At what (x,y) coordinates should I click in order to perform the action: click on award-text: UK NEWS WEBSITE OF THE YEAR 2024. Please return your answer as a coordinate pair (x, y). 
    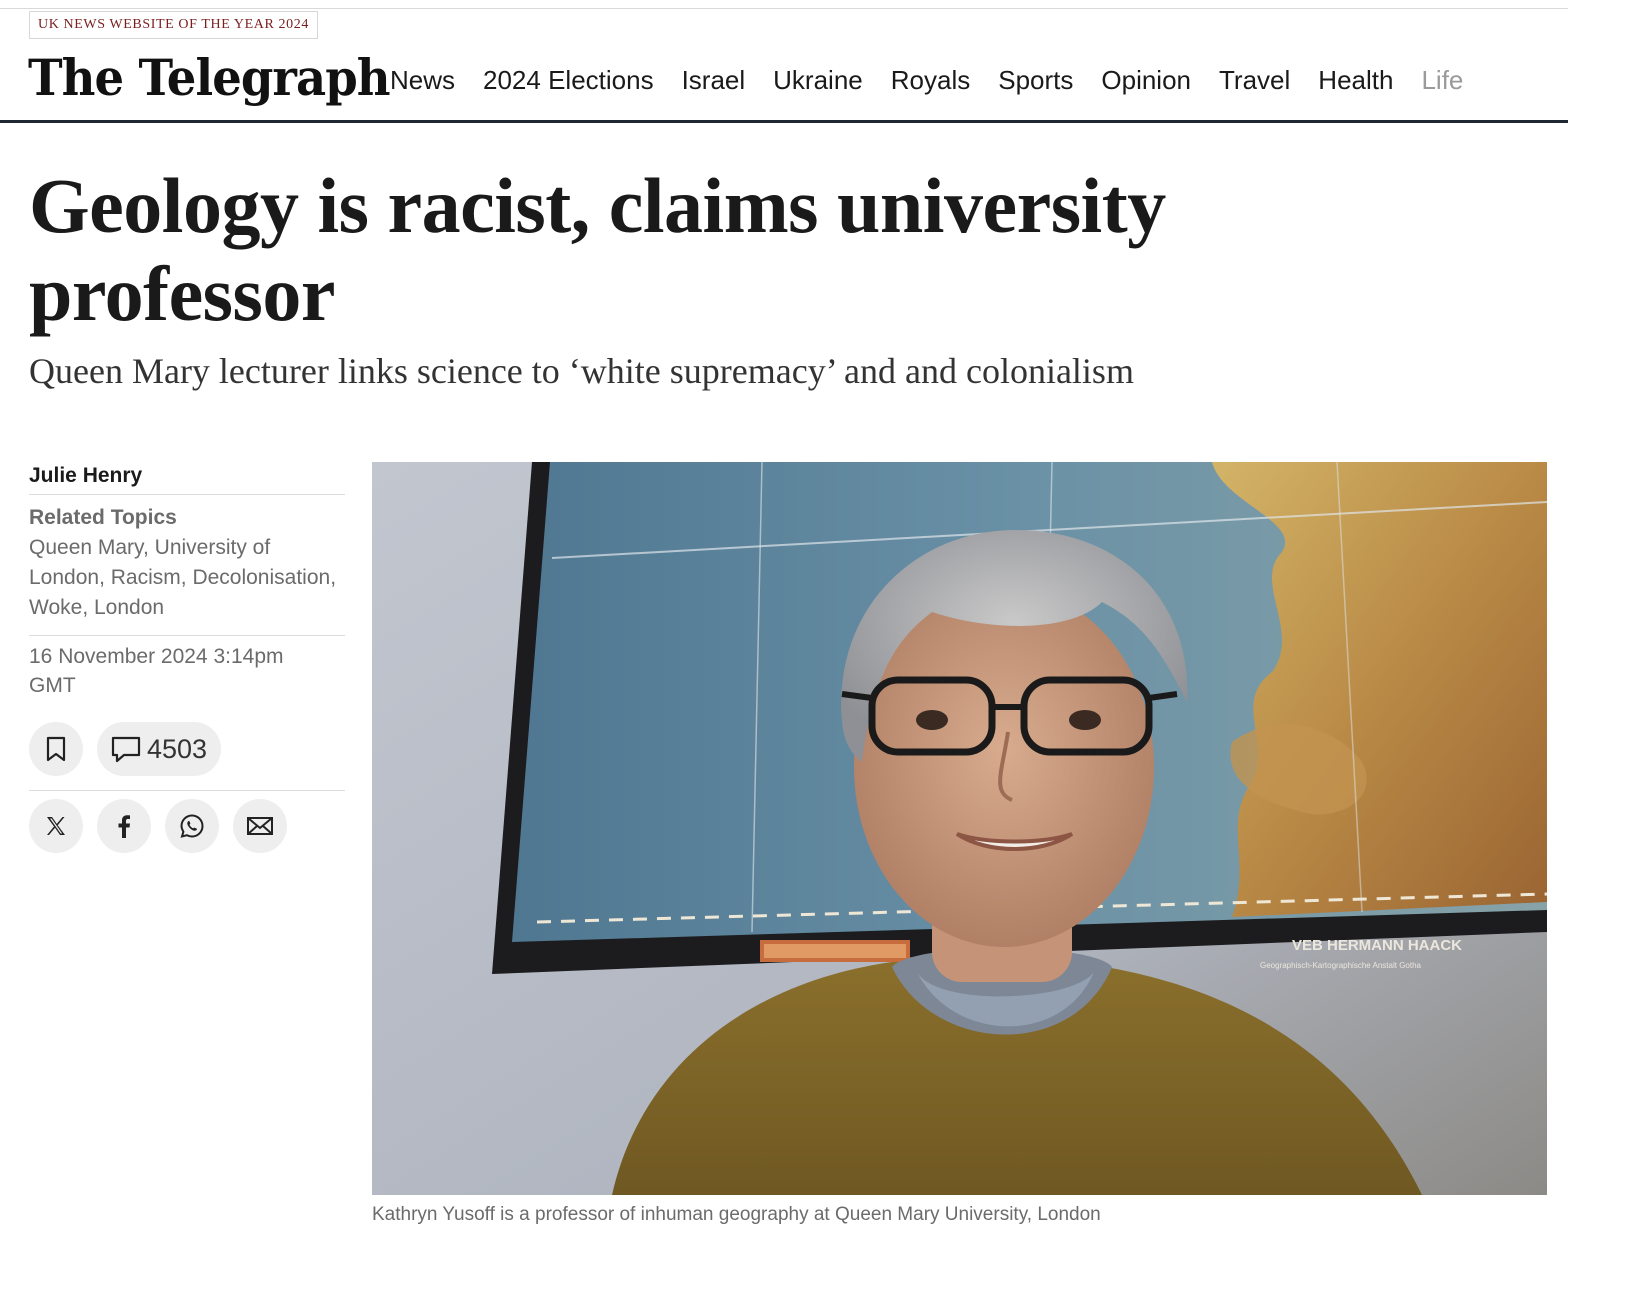
    Looking at the image, I should click on (173, 24).